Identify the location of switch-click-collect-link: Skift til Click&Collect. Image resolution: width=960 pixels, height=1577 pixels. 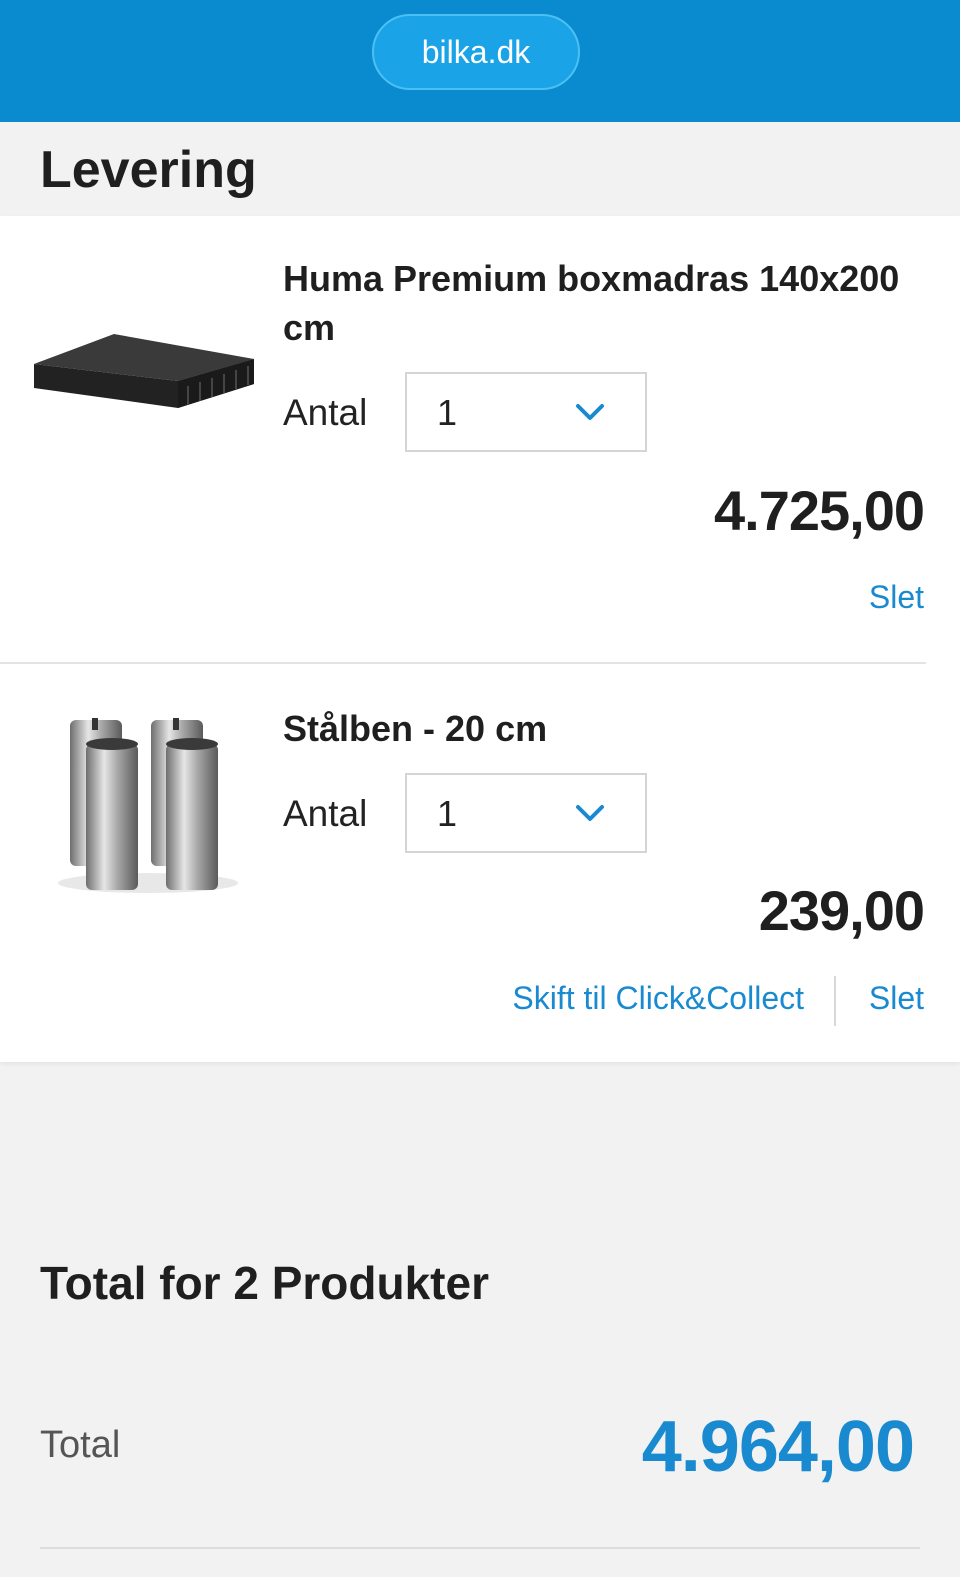
(658, 998).